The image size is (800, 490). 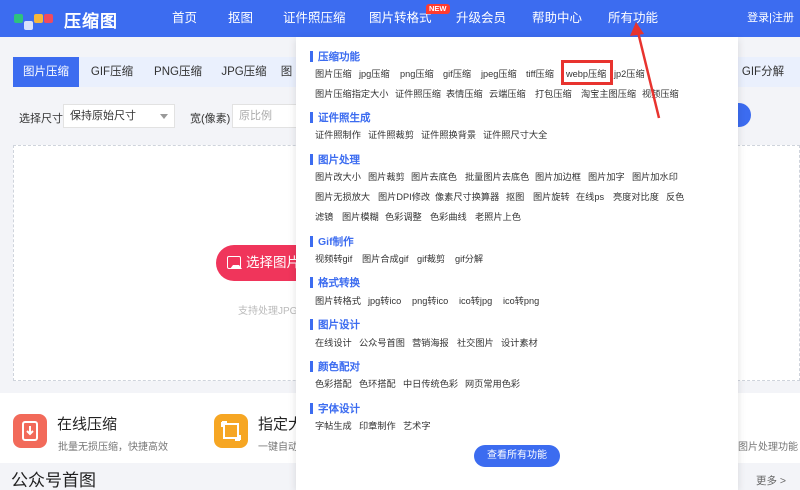 I want to click on link-video-compress: 视频压缩, so click(x=660, y=94).